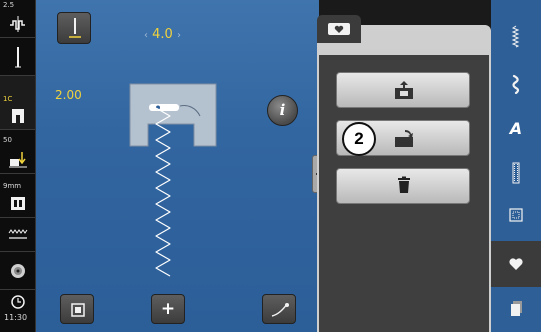 The image size is (541, 332). What do you see at coordinates (404, 138) in the screenshot?
I see `overwrite-folder-icon` at bounding box center [404, 138].